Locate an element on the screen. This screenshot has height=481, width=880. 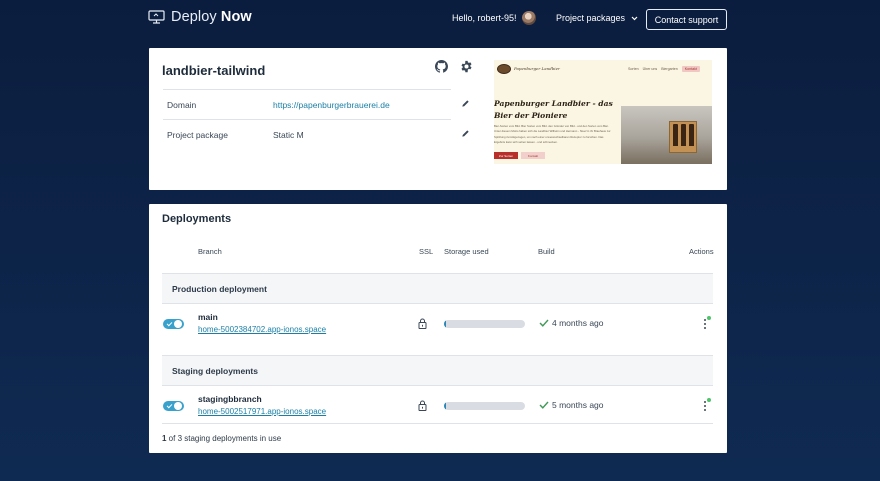
project-packages-menu: Project packages is located at coordinates (597, 18).